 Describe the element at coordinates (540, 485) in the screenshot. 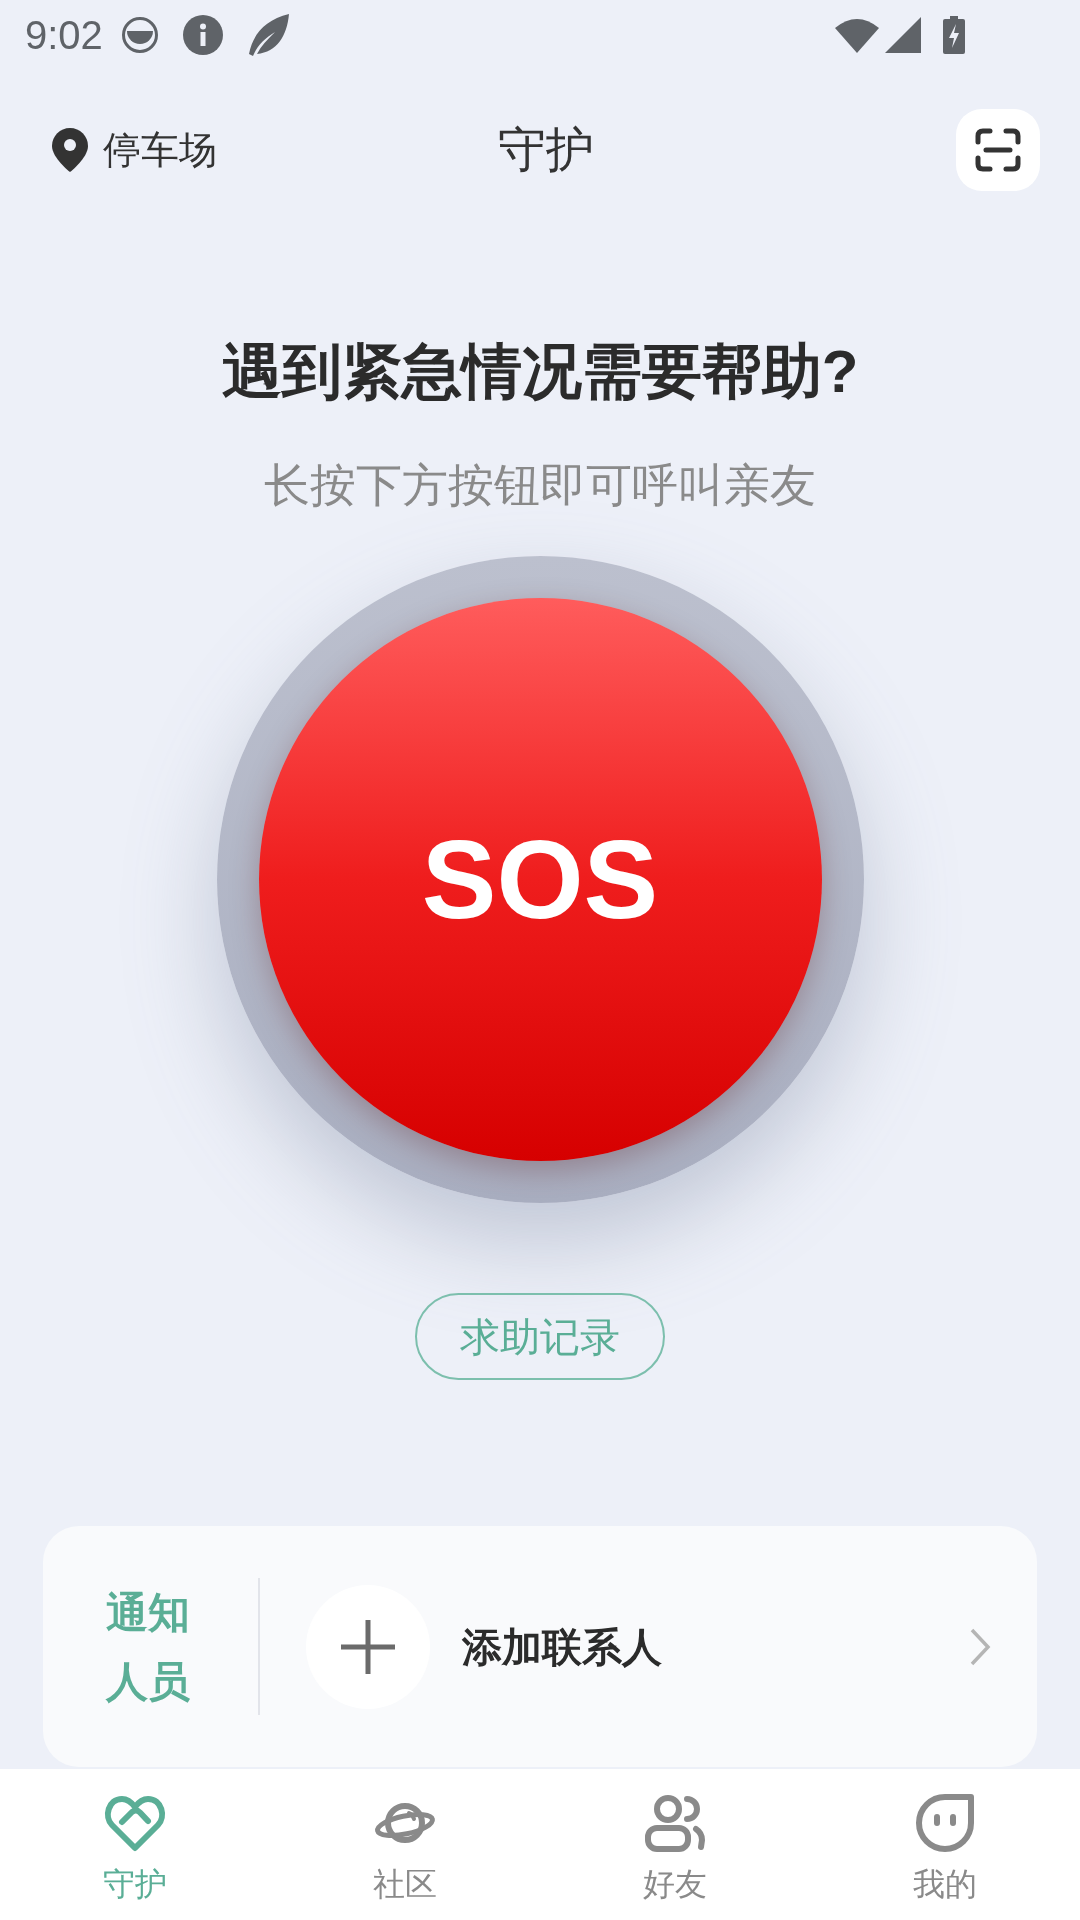

I see `instruction-text: 长按下方按钮即可呼叫亲友` at that location.